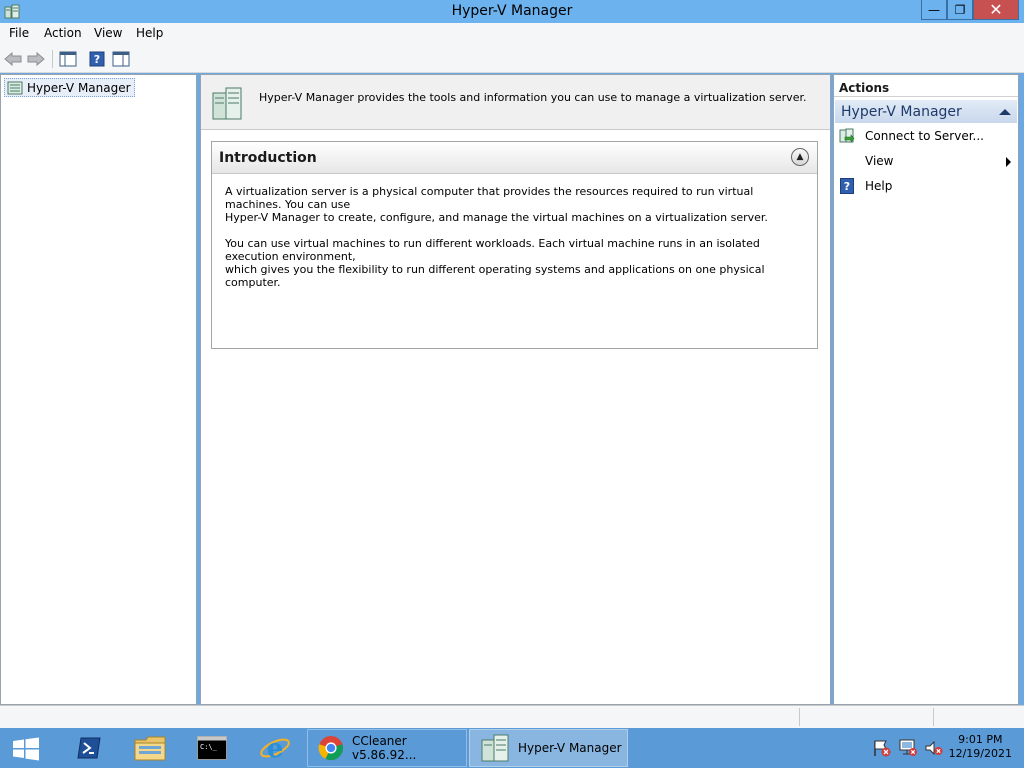 This screenshot has width=1024, height=768. I want to click on back-button, so click(13, 59).